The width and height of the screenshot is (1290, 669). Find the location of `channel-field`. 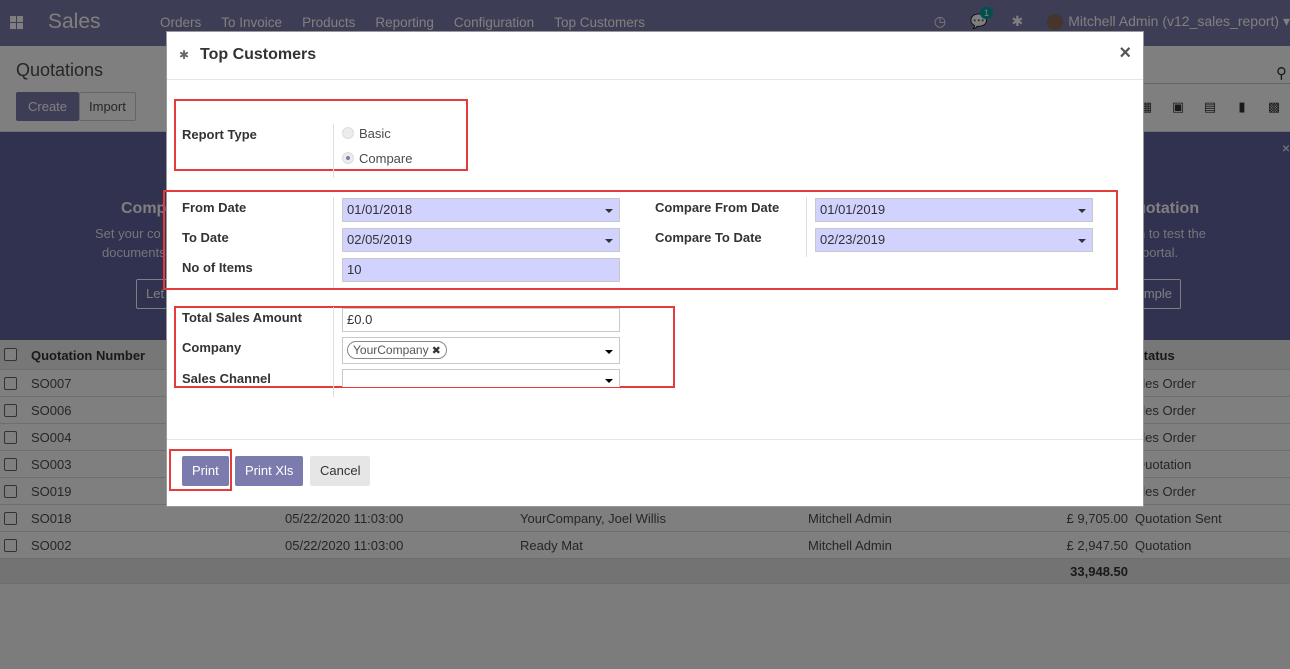

channel-field is located at coordinates (481, 378).